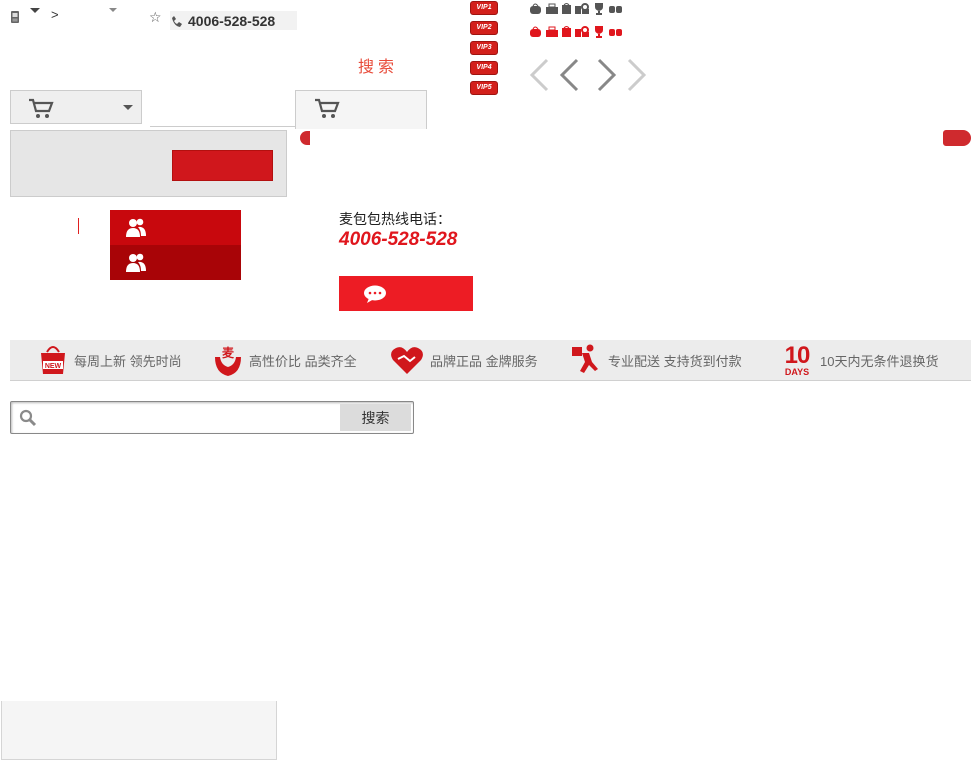  I want to click on chat-bubble-icon, so click(375, 294).